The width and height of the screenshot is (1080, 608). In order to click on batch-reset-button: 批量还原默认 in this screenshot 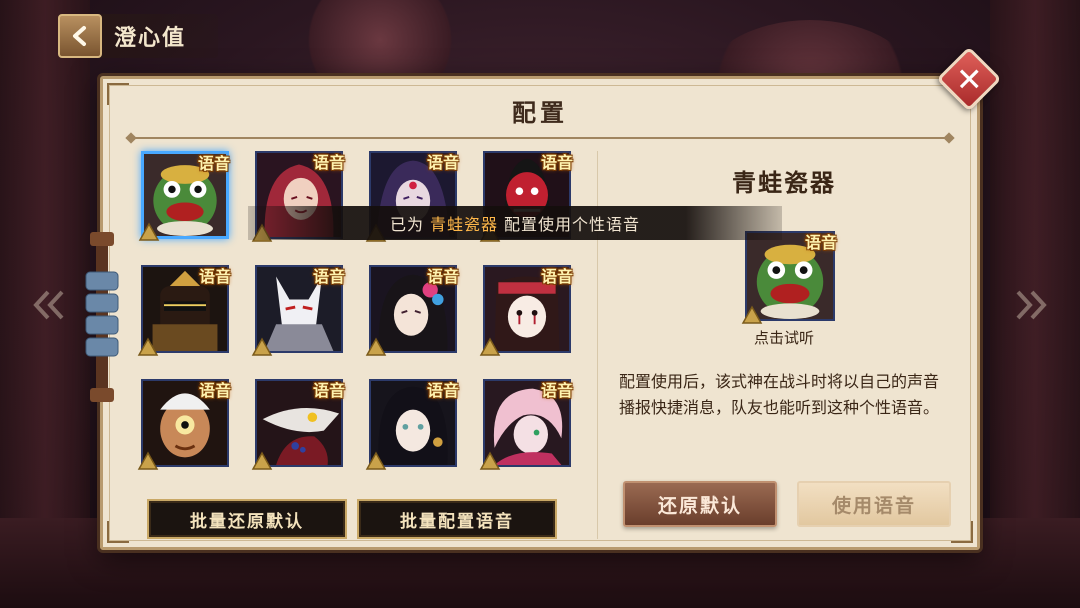, I will do `click(247, 519)`.